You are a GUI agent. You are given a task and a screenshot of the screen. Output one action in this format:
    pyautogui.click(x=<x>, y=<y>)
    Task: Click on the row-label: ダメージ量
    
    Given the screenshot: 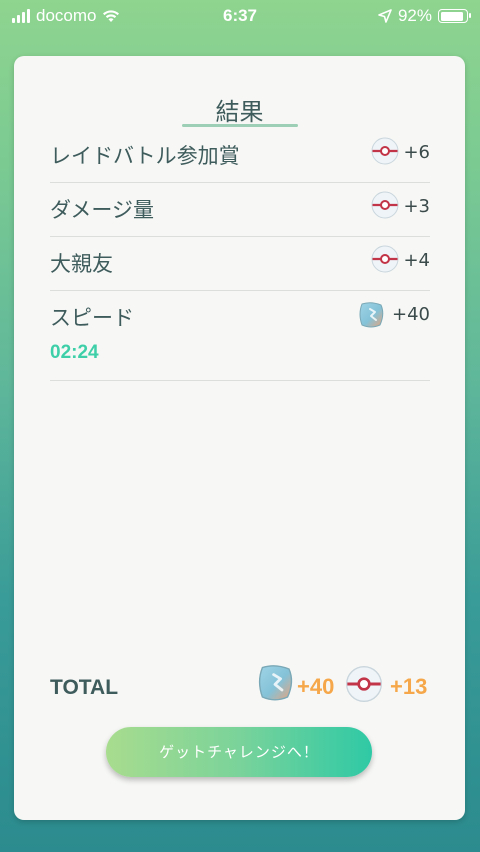 What is the action you would take?
    pyautogui.click(x=102, y=210)
    